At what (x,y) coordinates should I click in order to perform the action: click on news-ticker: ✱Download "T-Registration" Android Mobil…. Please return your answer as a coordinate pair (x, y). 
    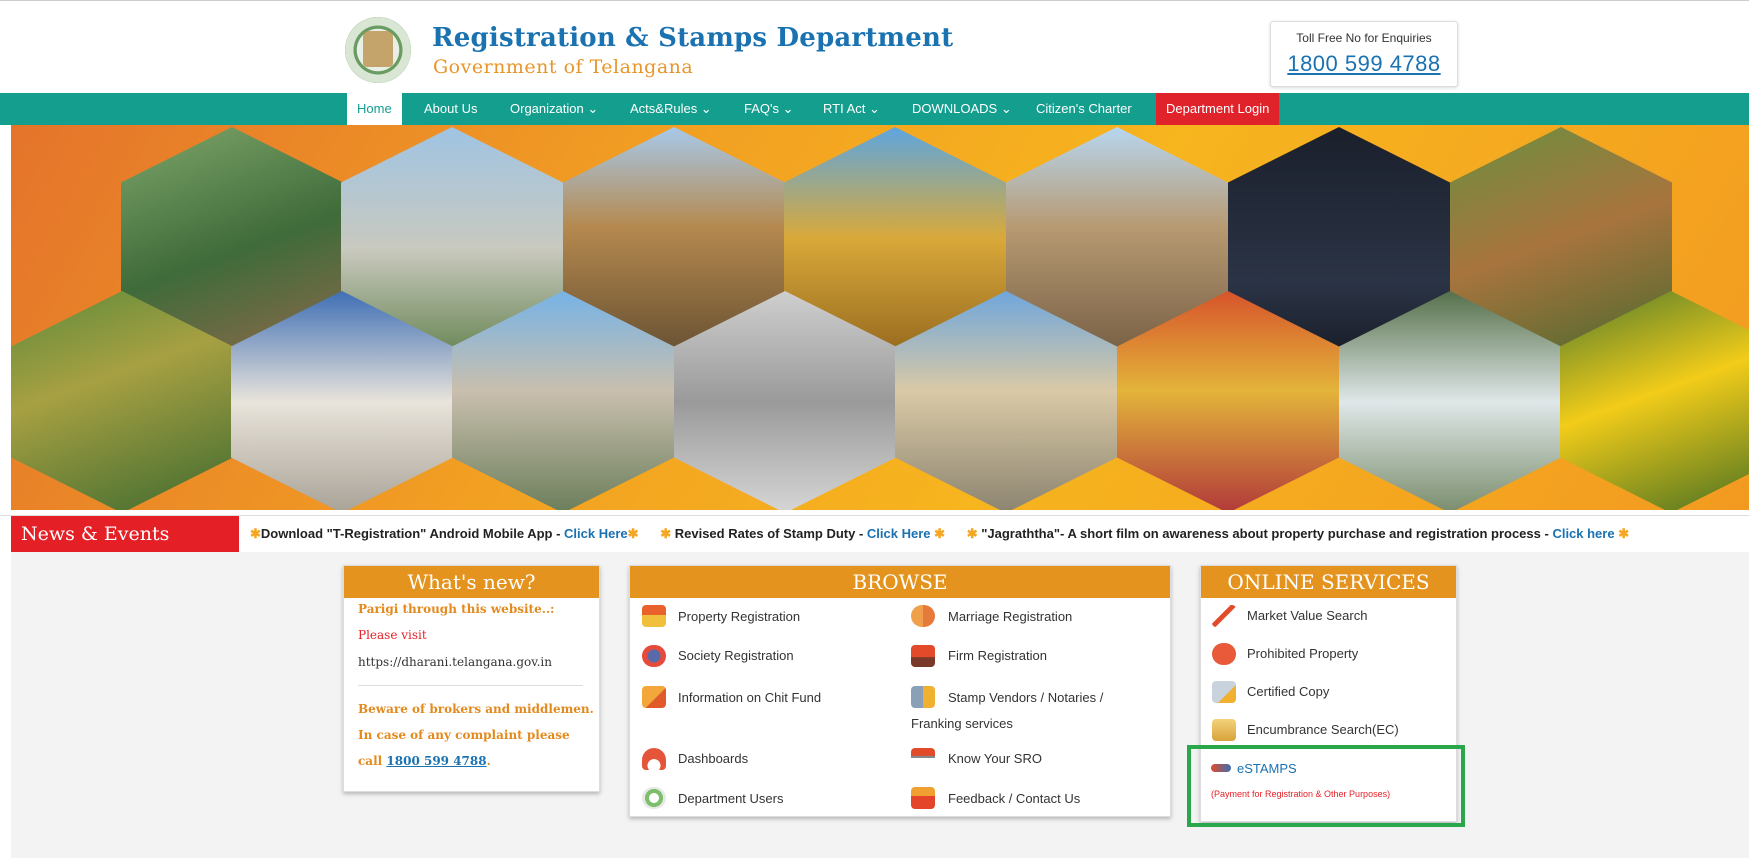
    Looking at the image, I should click on (939, 534).